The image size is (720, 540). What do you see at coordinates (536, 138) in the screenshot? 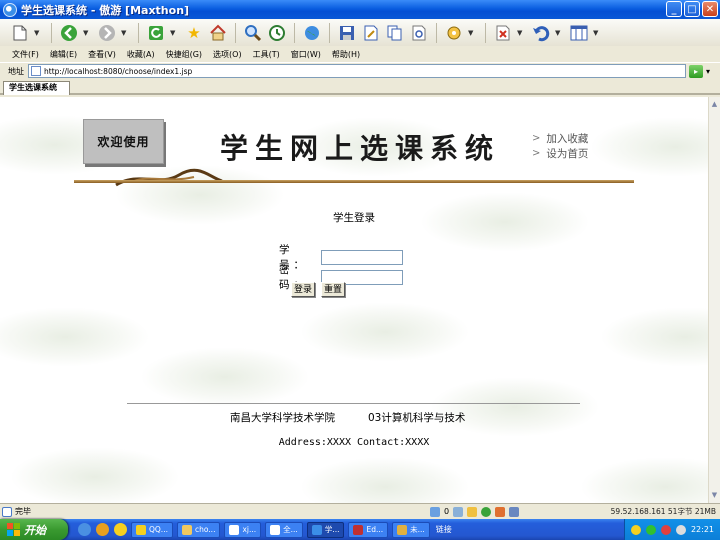
I see `arrow-icon: >` at bounding box center [536, 138].